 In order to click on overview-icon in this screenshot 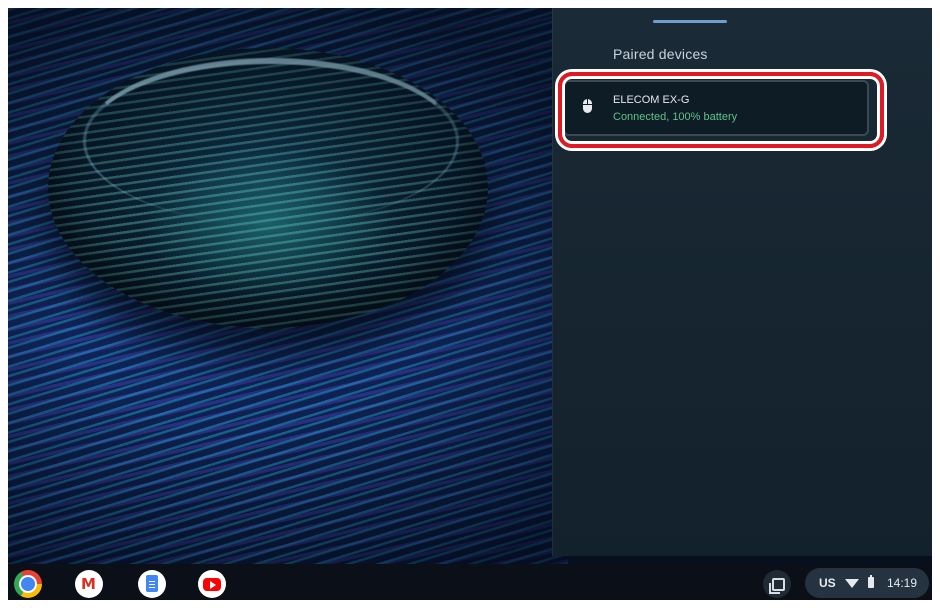, I will do `click(777, 586)`.